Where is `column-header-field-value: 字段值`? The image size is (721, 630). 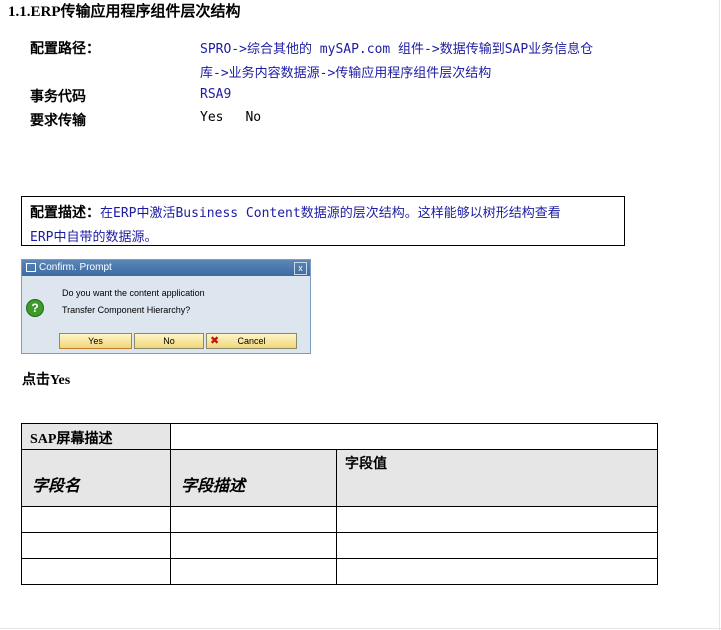
column-header-field-value: 字段值 is located at coordinates (497, 478).